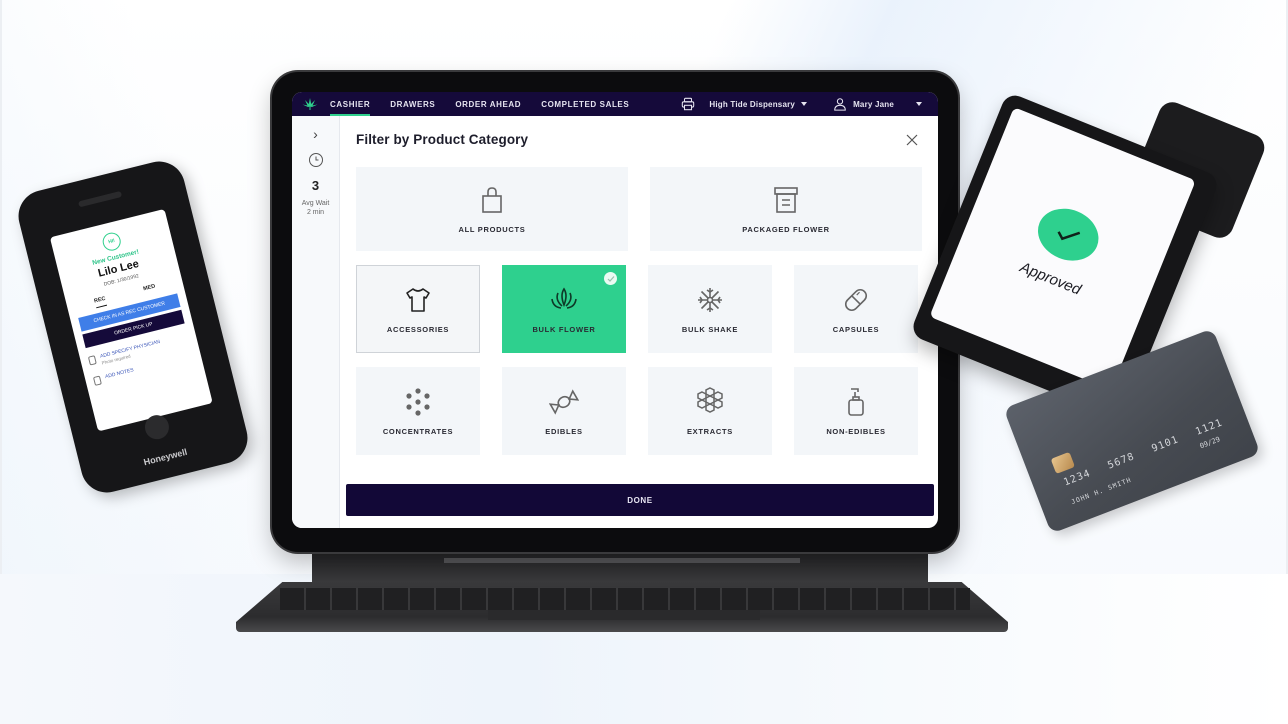 The width and height of the screenshot is (1288, 724). I want to click on category-all-products: ALL PRODUCTS, so click(492, 209).